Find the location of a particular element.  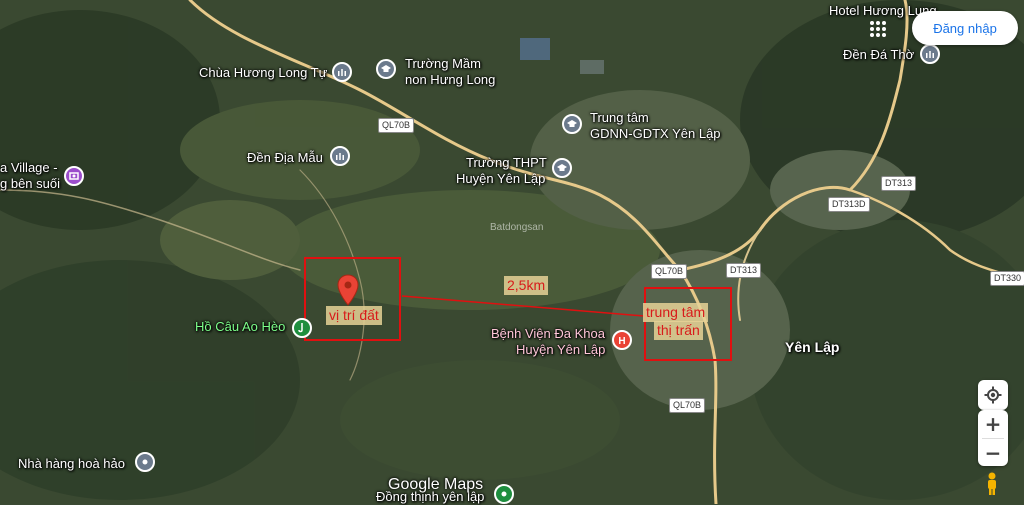

annotation-land-location: vị trí đất is located at coordinates (354, 315).